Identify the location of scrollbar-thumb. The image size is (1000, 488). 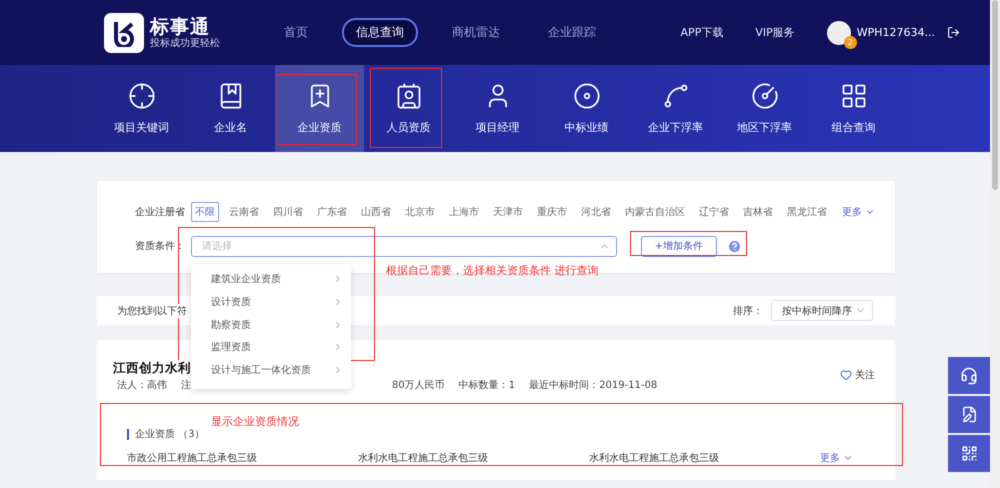
(995, 95).